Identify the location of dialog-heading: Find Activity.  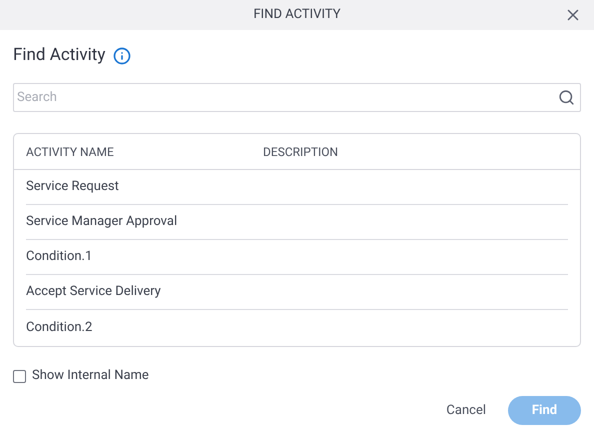
(59, 56).